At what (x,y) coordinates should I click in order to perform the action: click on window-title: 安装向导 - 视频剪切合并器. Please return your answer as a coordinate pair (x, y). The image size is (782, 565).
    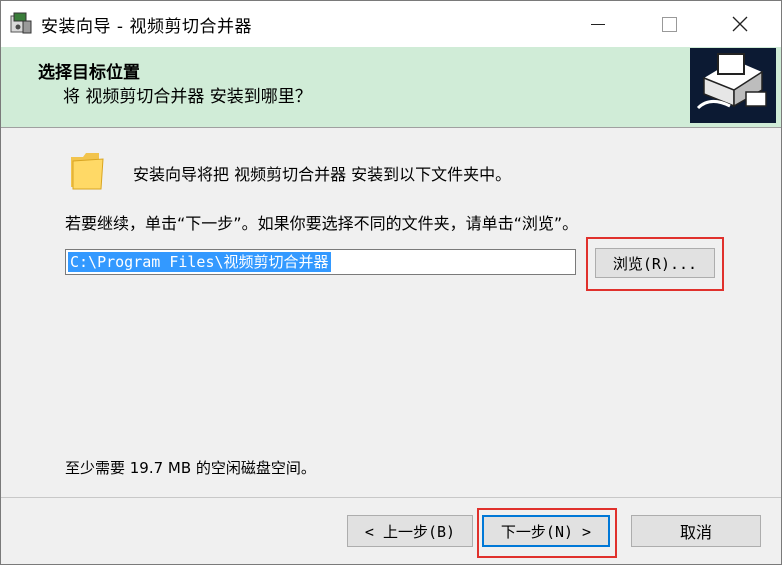
    Looking at the image, I should click on (146, 27).